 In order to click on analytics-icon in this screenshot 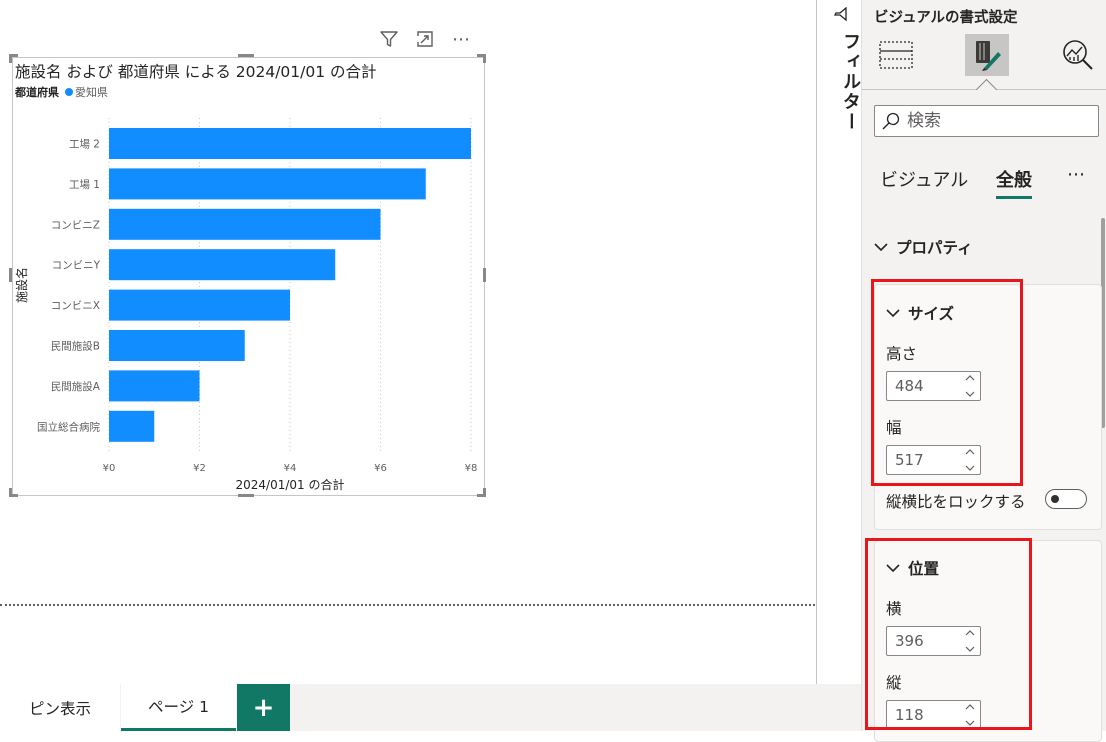, I will do `click(1078, 55)`.